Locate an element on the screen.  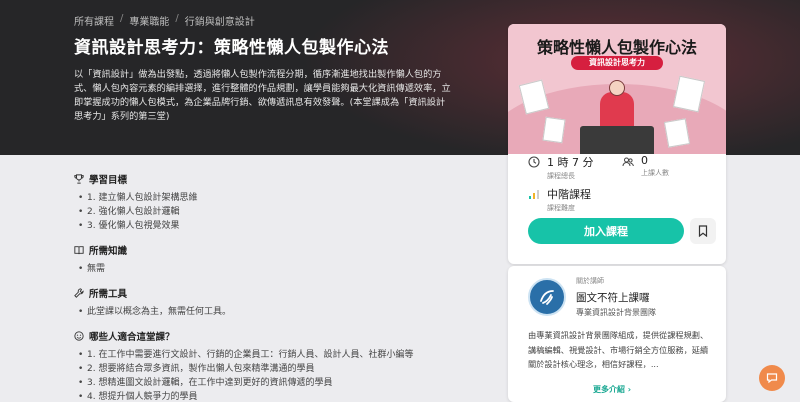
list-item: 此堂課以概念為主，無需任何工具。 is located at coordinates (286, 312).